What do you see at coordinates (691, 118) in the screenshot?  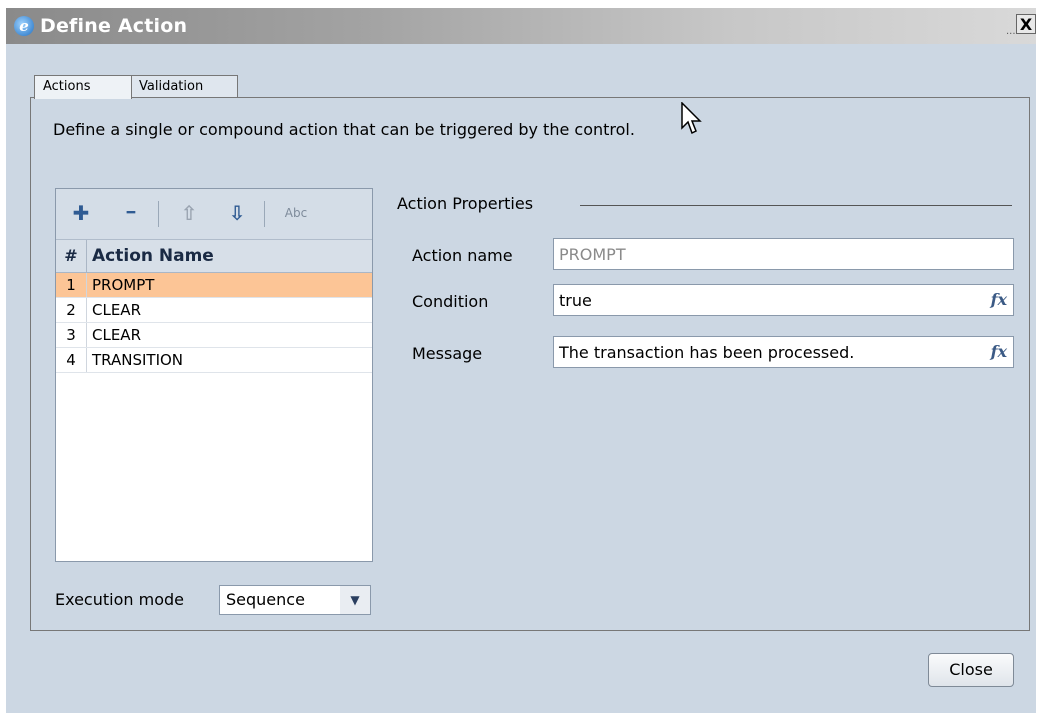 I see `mouse-cursor-icon` at bounding box center [691, 118].